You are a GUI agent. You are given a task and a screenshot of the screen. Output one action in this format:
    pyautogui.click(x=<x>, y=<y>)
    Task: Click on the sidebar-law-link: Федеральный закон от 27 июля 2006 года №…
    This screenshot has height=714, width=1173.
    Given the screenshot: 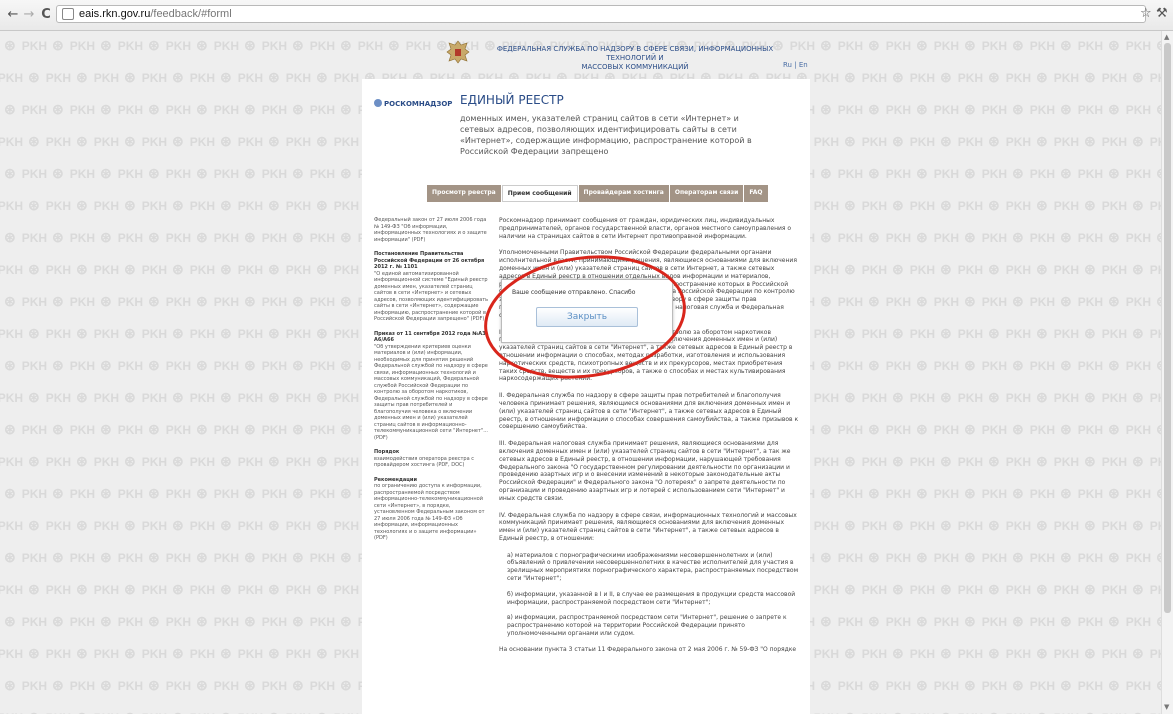 What is the action you would take?
    pyautogui.click(x=432, y=230)
    